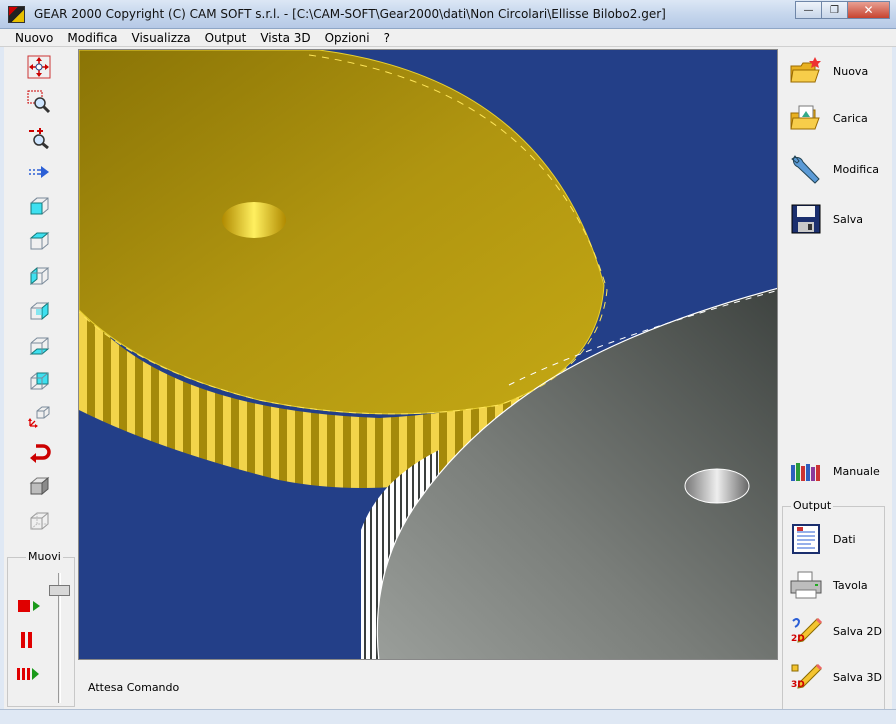  What do you see at coordinates (806, 585) in the screenshot?
I see `printer-icon` at bounding box center [806, 585].